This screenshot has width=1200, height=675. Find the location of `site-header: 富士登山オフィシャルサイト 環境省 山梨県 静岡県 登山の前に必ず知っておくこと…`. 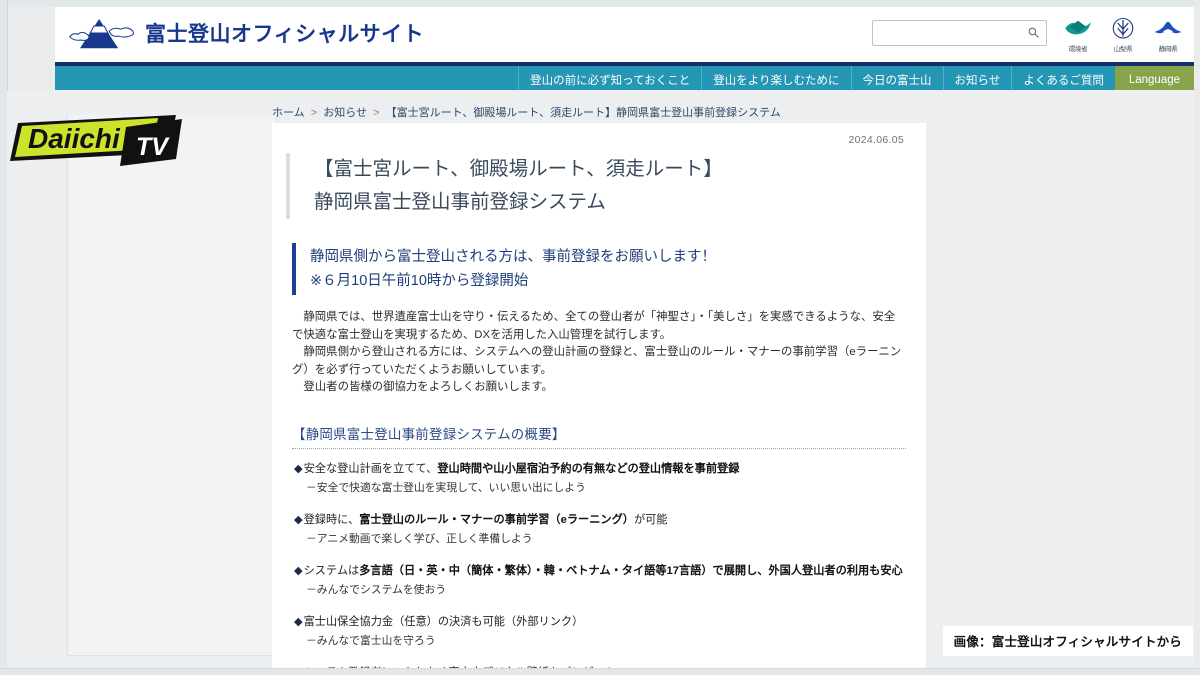

site-header: 富士登山オフィシャルサイト 環境省 山梨県 静岡県 登山の前に必ず知っておくこと… is located at coordinates (624, 50).